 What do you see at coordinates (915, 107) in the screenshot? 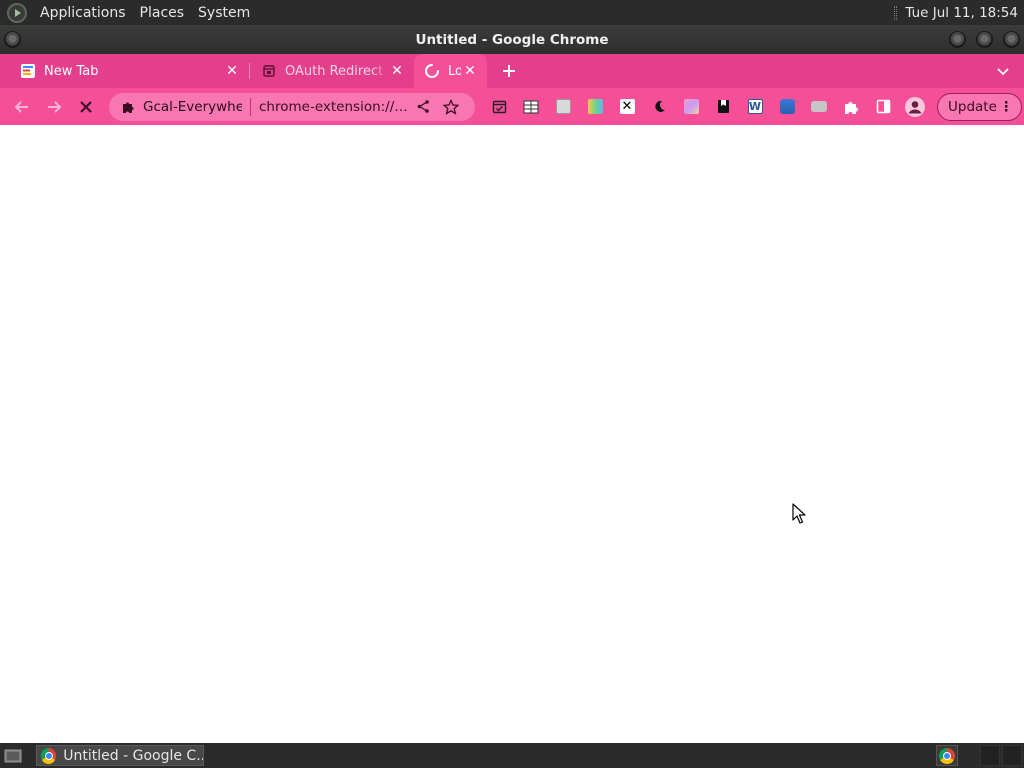
I see `profile-avatar-icon` at bounding box center [915, 107].